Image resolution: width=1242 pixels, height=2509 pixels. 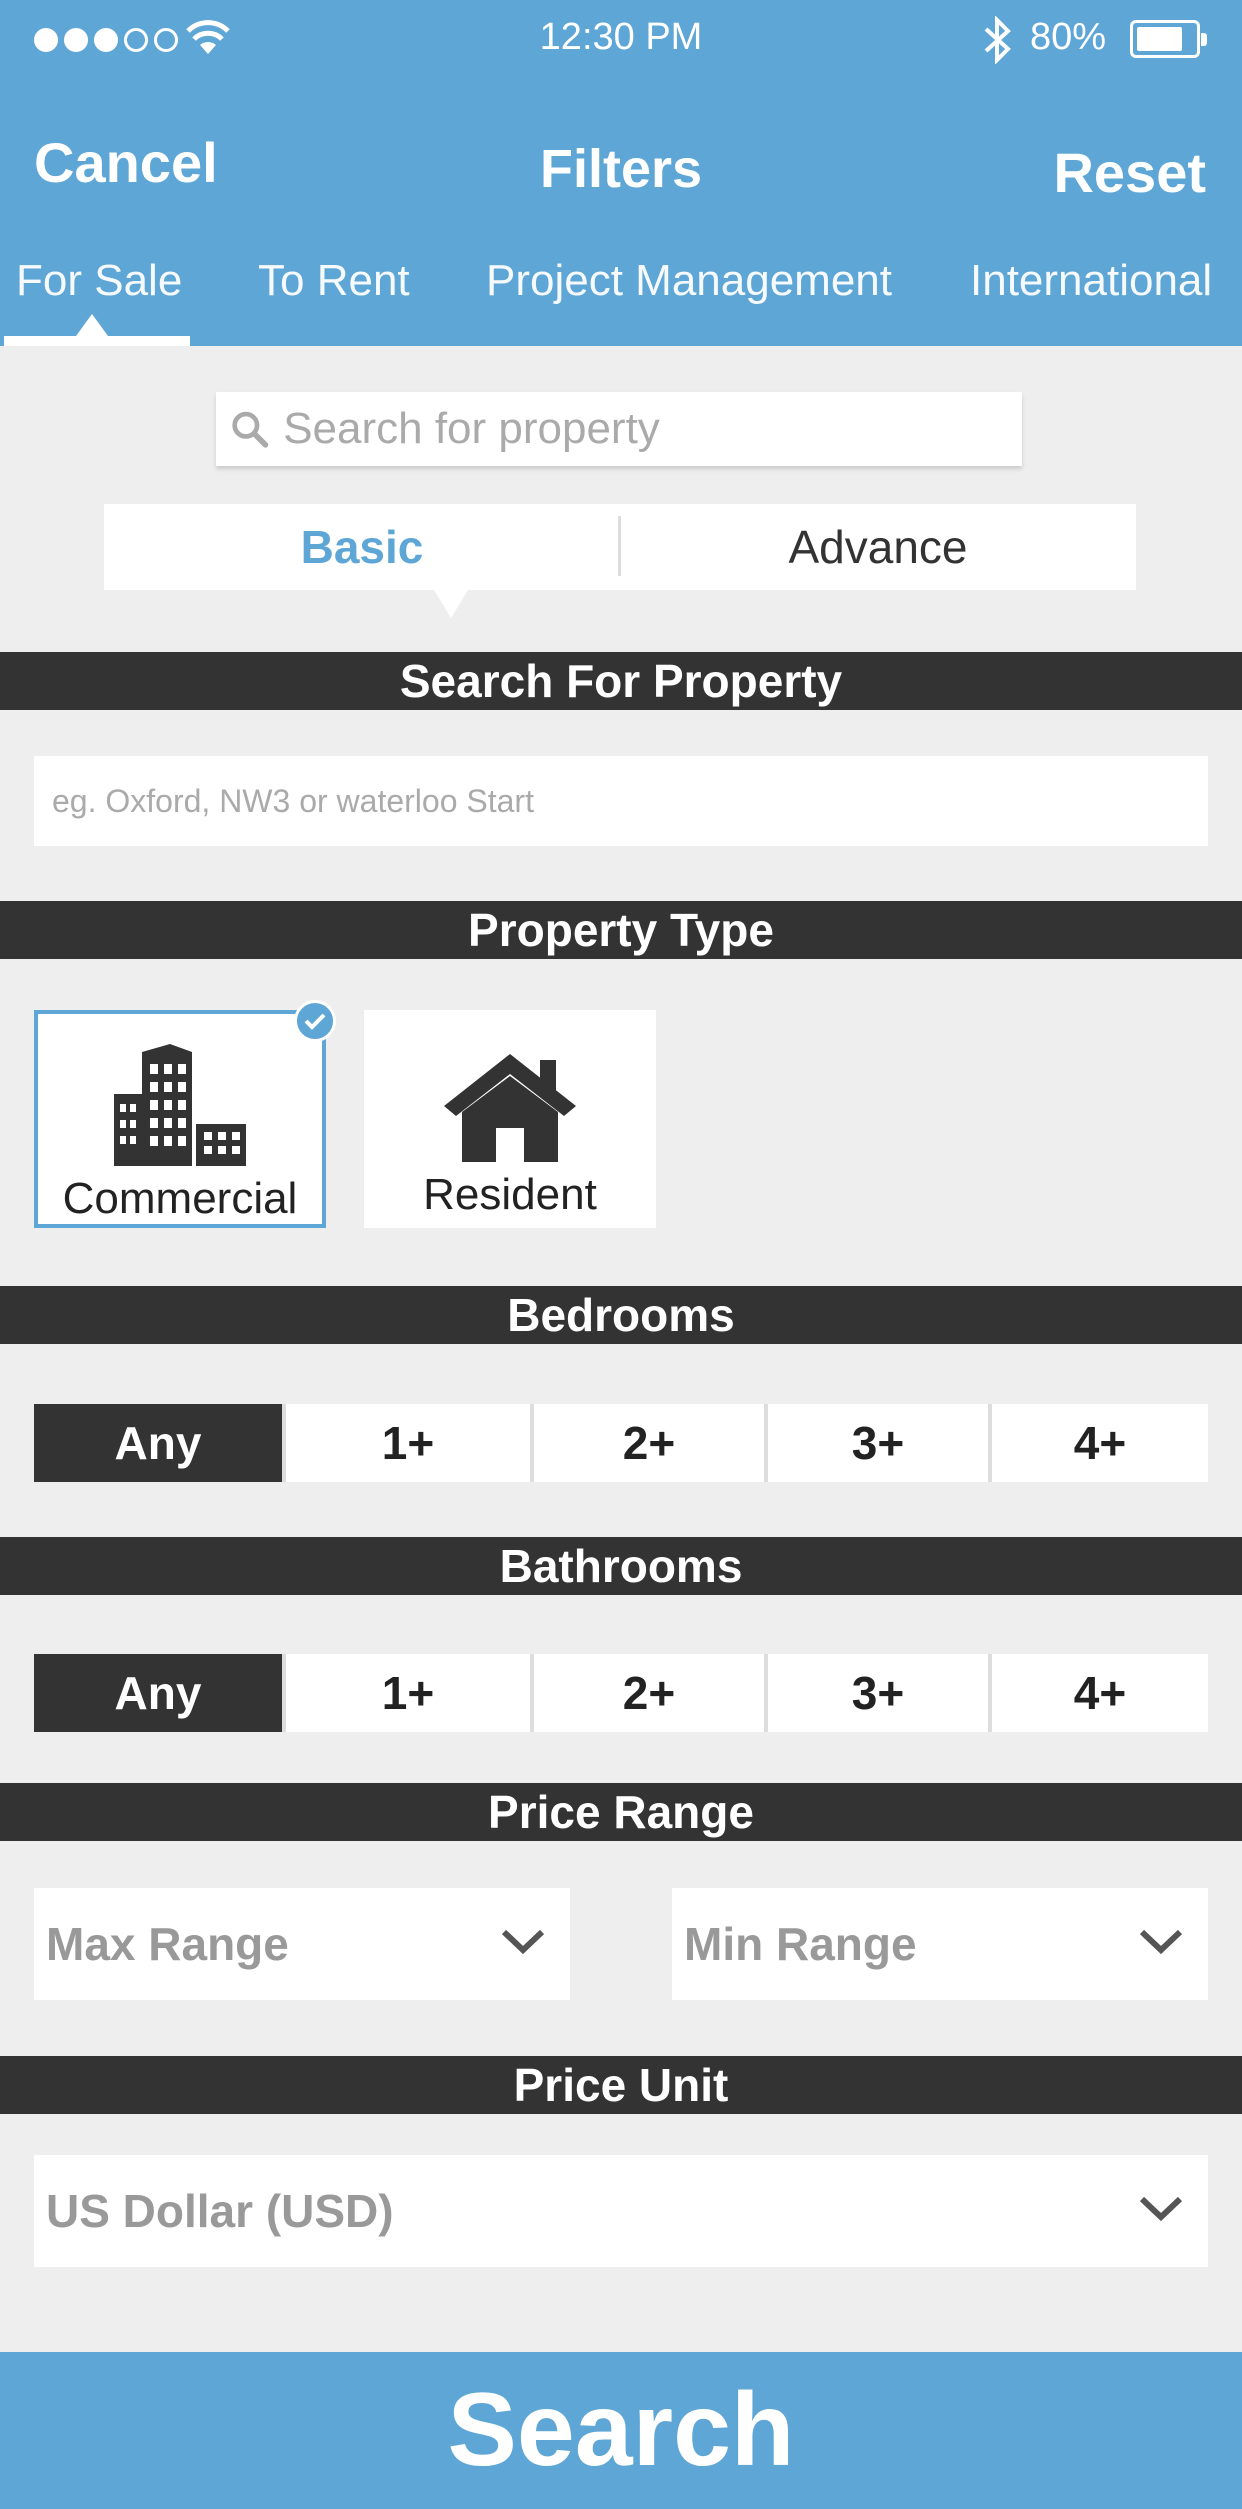 I want to click on bedrooms-option-4-plus: 4+, so click(x=1098, y=1443).